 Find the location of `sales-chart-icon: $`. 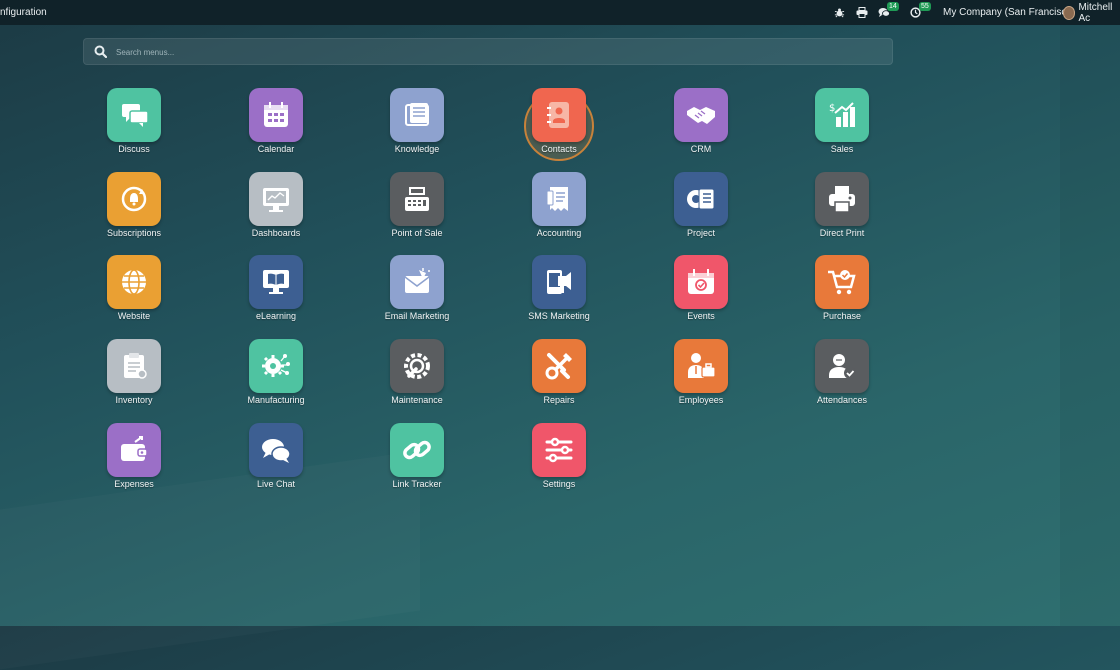

sales-chart-icon: $ is located at coordinates (842, 114).